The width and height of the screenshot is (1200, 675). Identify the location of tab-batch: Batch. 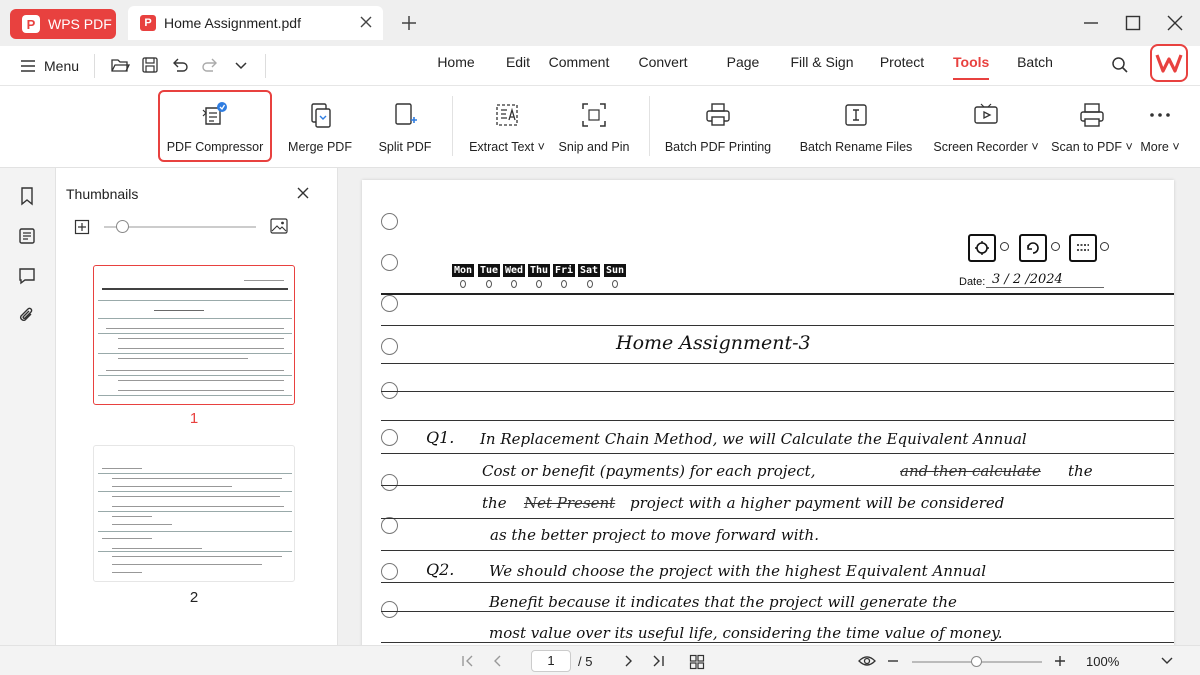
(1035, 66).